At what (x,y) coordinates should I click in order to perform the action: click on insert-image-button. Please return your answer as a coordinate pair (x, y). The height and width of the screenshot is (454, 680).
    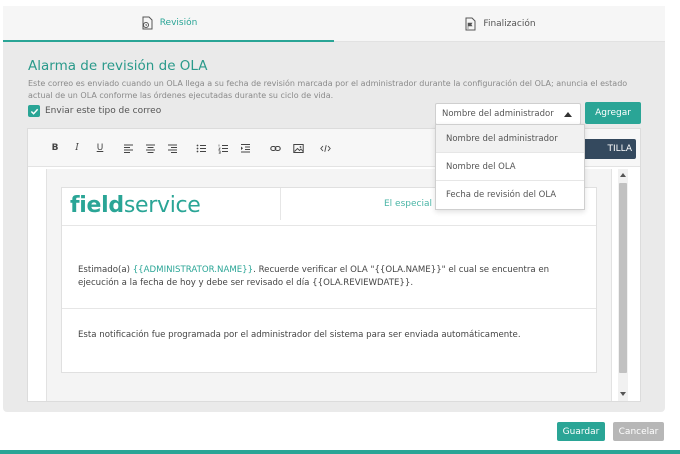
    Looking at the image, I should click on (298, 148).